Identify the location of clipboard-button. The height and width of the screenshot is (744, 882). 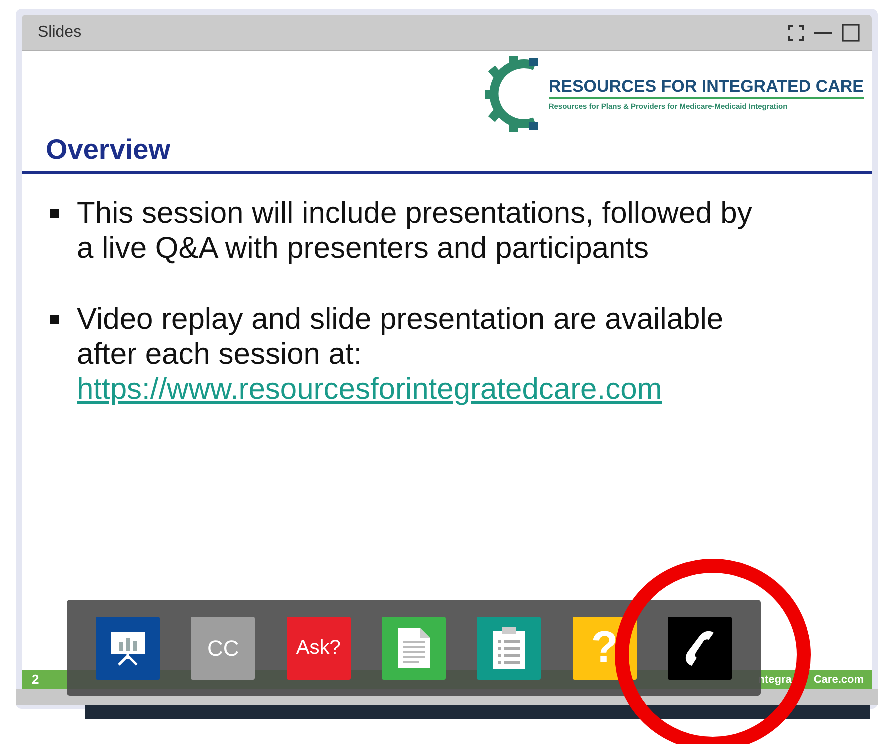
(509, 648).